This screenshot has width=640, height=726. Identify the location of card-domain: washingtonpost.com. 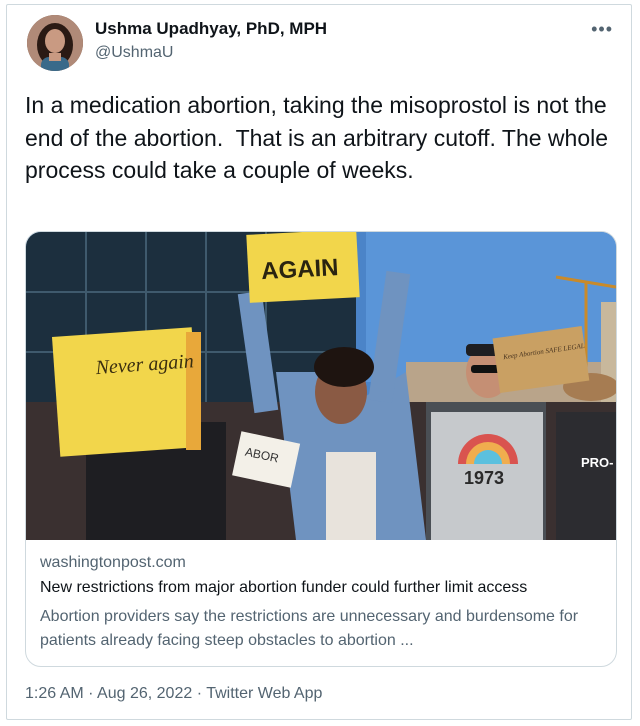
(113, 562).